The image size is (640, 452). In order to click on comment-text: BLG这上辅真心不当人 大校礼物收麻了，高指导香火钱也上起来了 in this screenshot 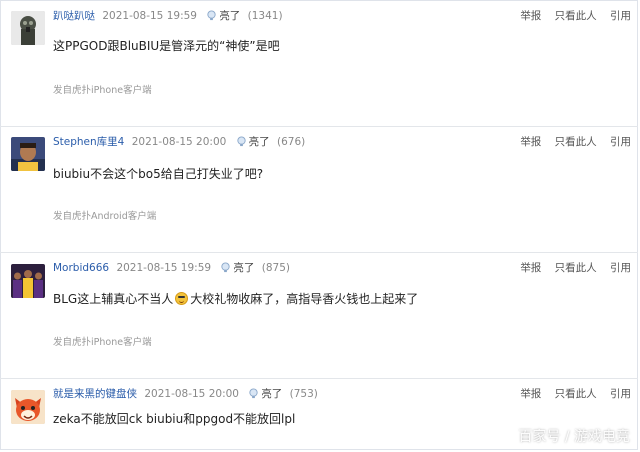, I will do `click(235, 299)`.